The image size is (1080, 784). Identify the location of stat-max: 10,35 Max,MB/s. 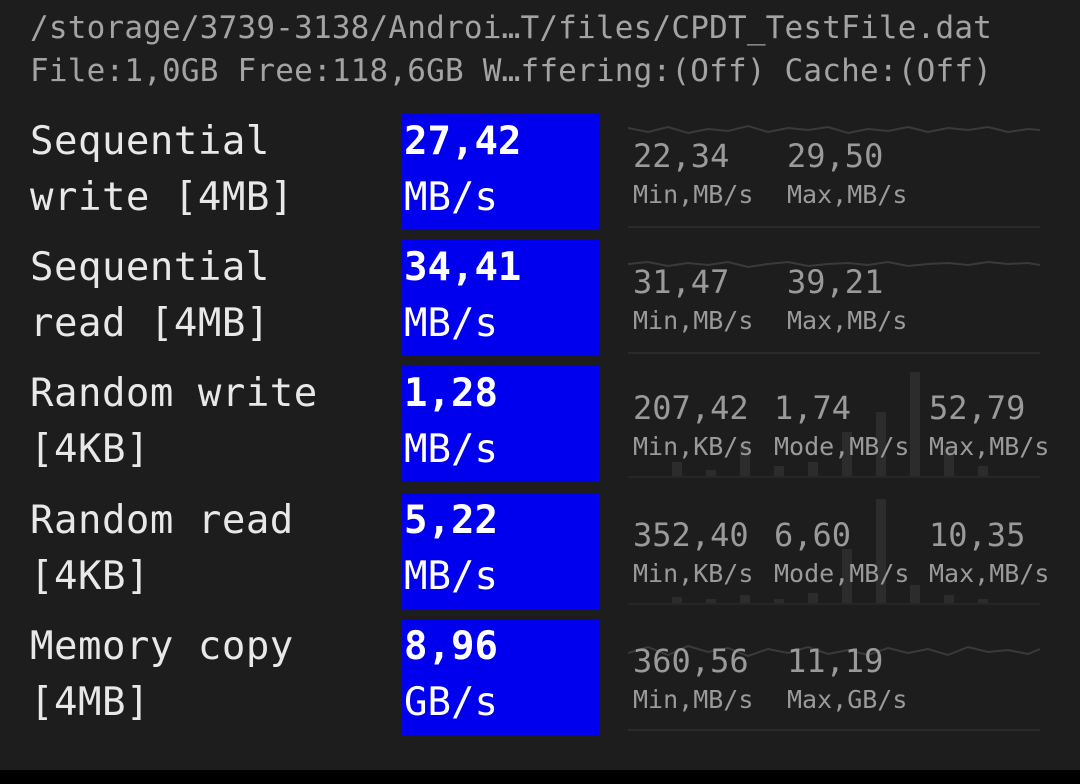
(999, 553).